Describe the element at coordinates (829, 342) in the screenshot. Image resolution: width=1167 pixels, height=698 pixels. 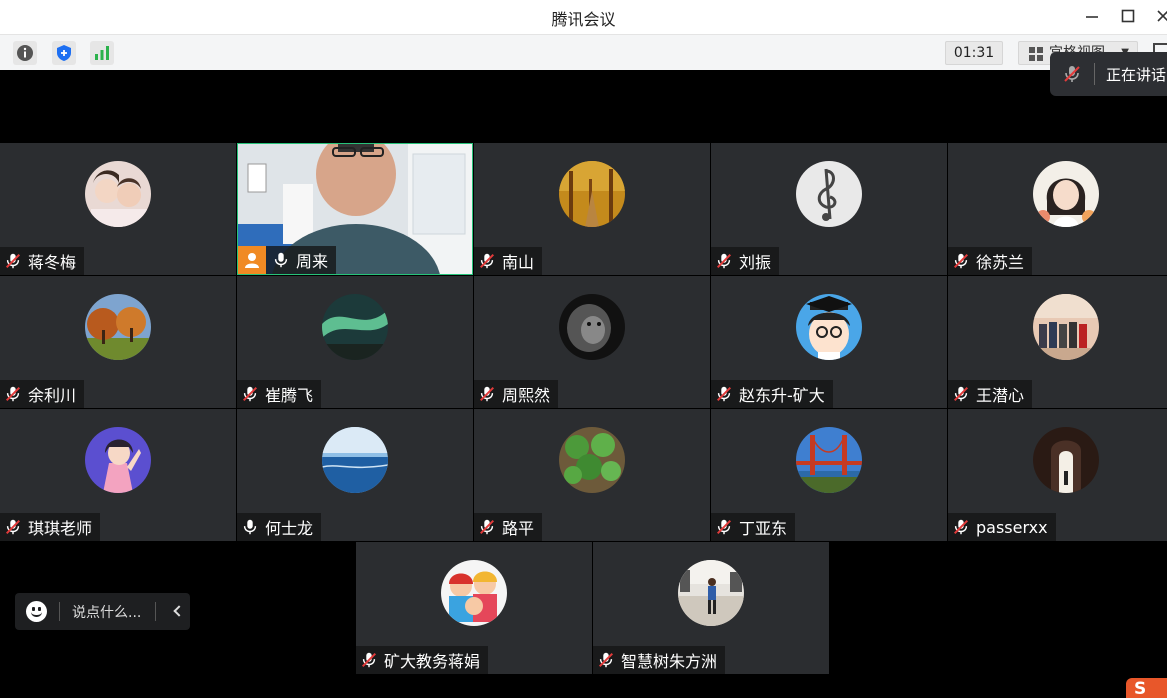
I see `participant-tile: 赵东升-矿大` at that location.